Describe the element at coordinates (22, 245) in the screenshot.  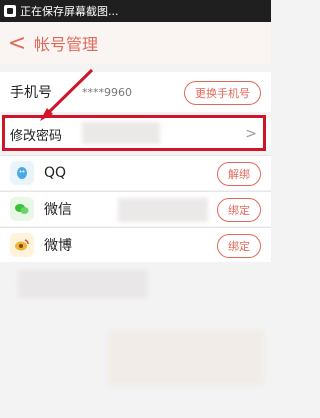
I see `weibo-icon` at that location.